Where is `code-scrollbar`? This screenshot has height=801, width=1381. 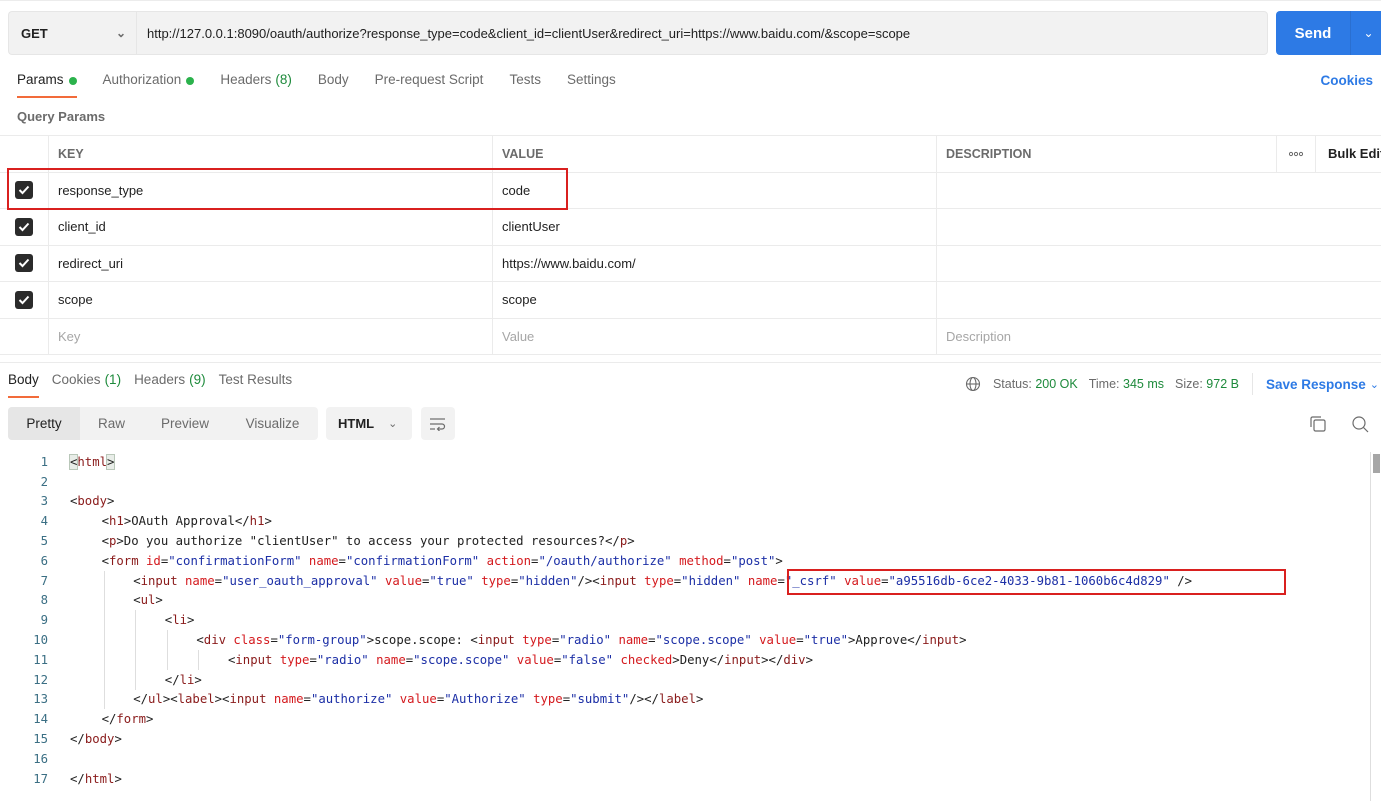 code-scrollbar is located at coordinates (1375, 626).